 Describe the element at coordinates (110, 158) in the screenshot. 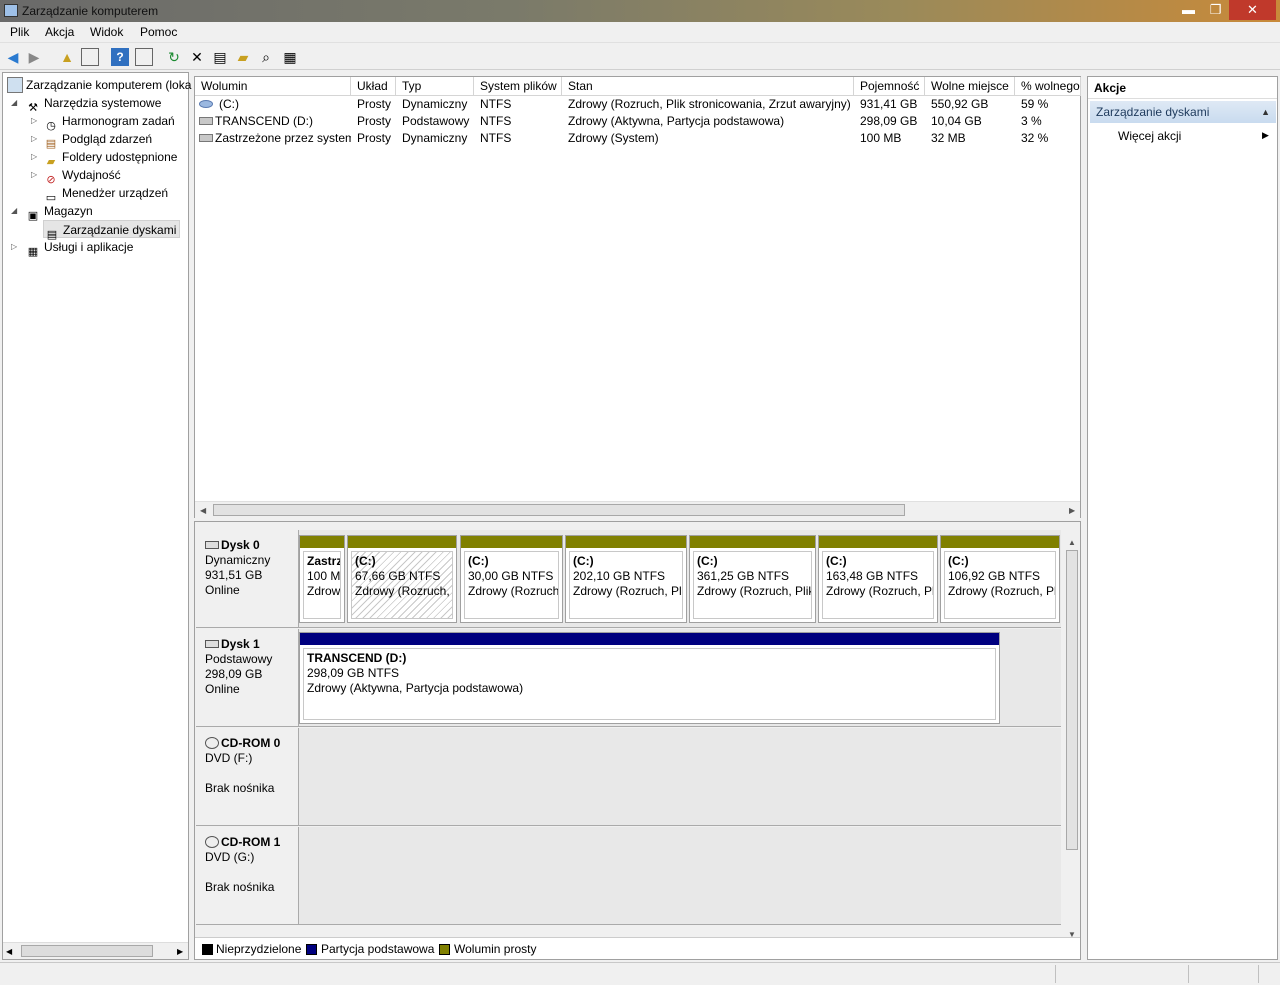

I see `tree-item-shared-folders: ▰ Foldery udostępnione` at that location.